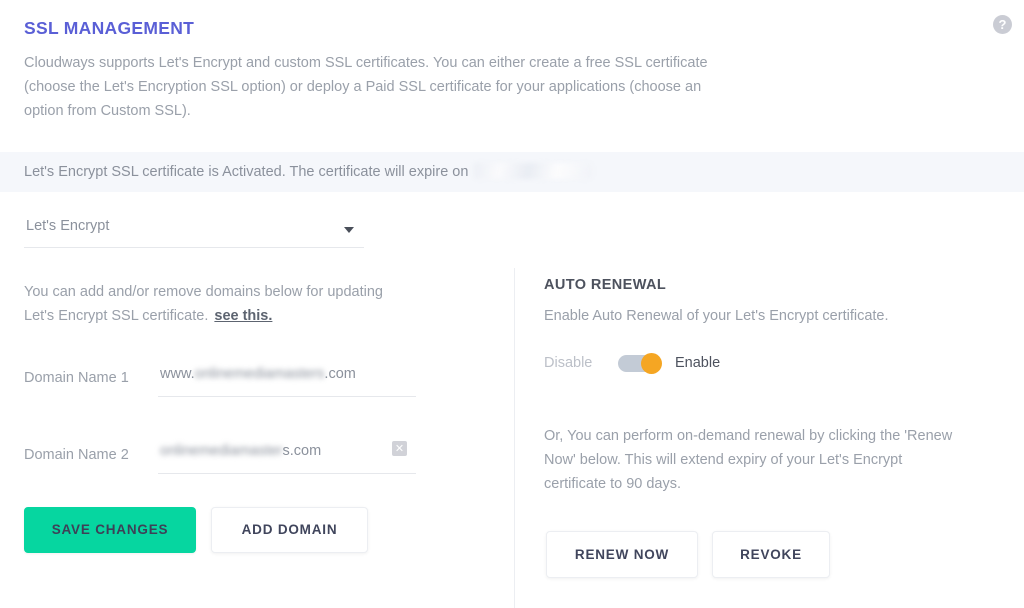 The image size is (1024, 608). I want to click on domains-description-line2: Let's Encrypt SSL certificate., so click(116, 316).